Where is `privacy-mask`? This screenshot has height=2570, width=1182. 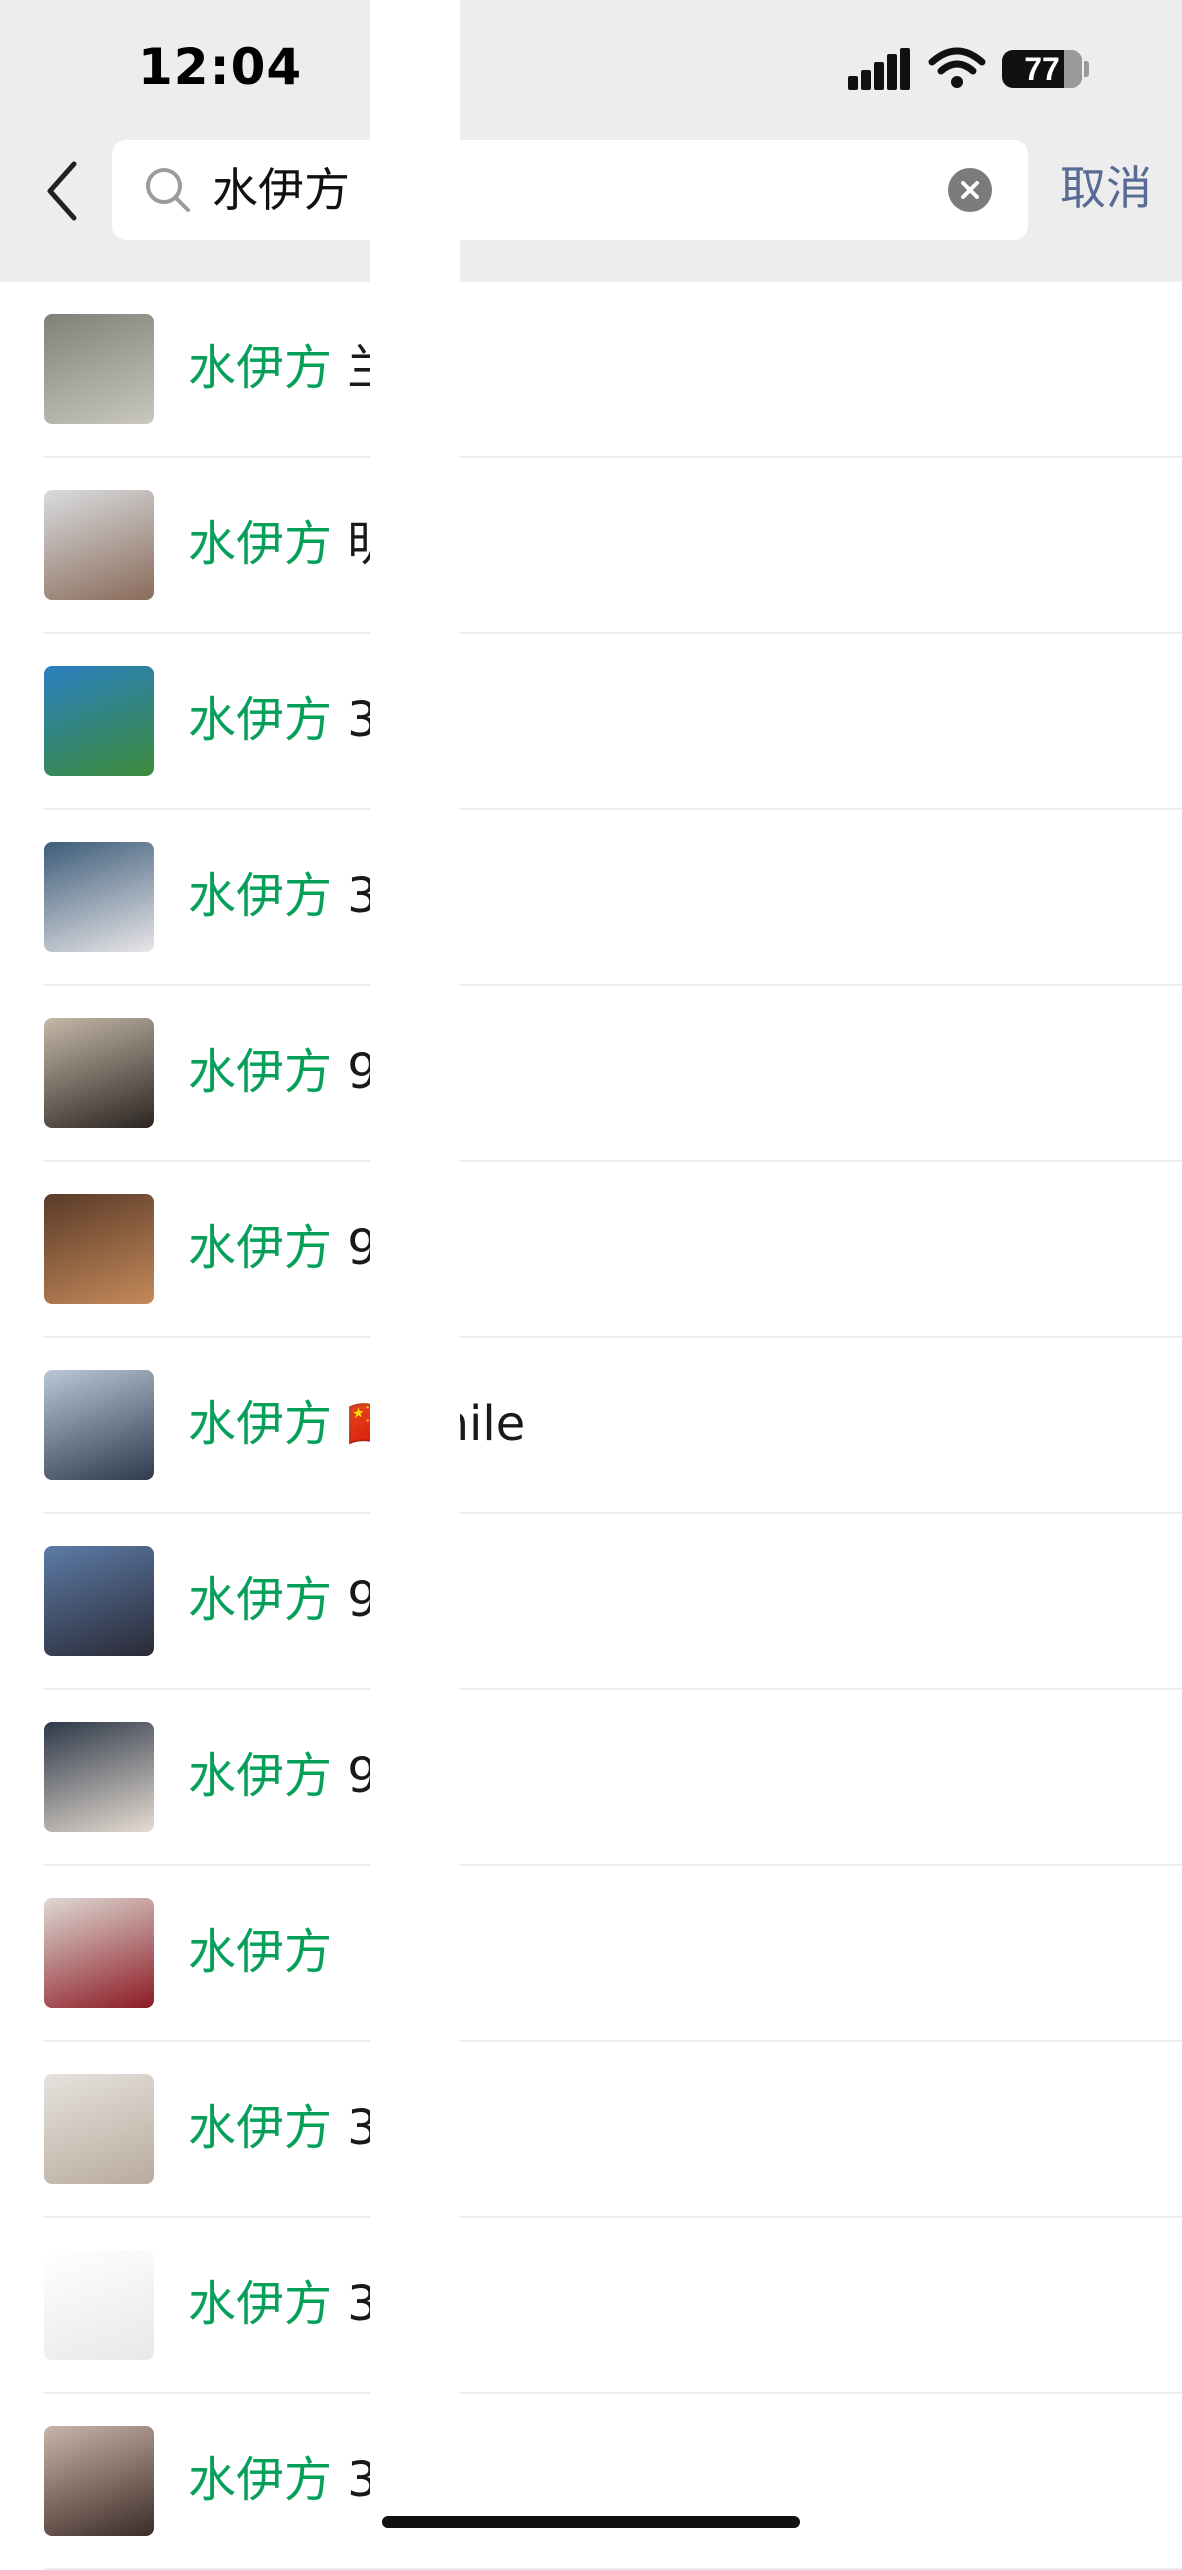 privacy-mask is located at coordinates (415, 1278).